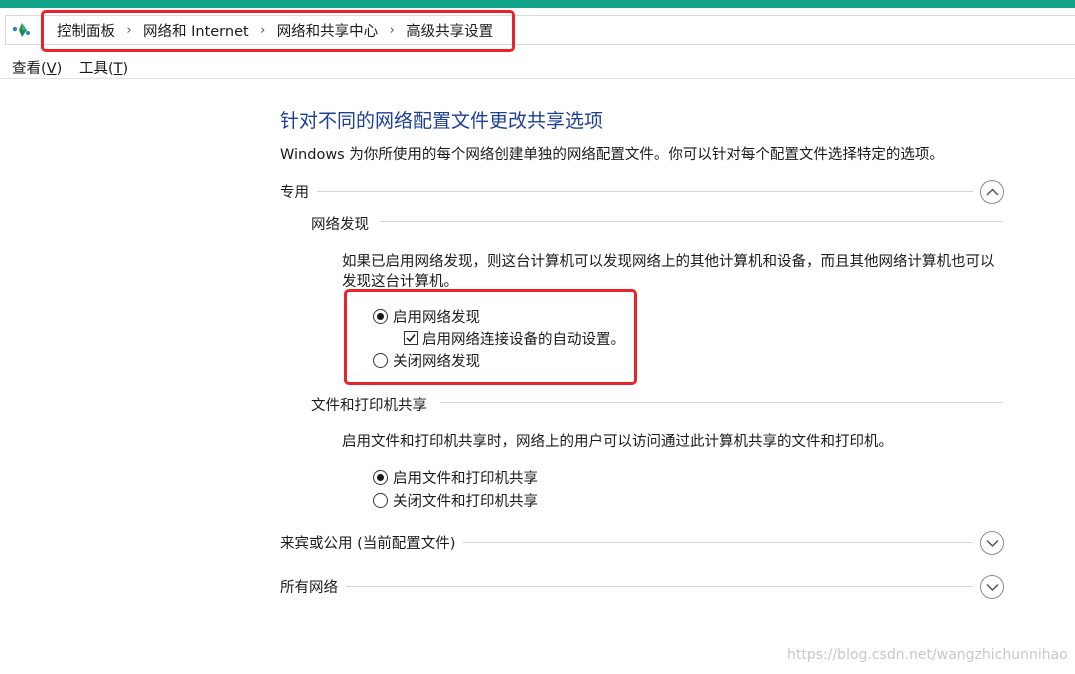 The height and width of the screenshot is (674, 1075). What do you see at coordinates (22, 30) in the screenshot?
I see `network-globe-icon` at bounding box center [22, 30].